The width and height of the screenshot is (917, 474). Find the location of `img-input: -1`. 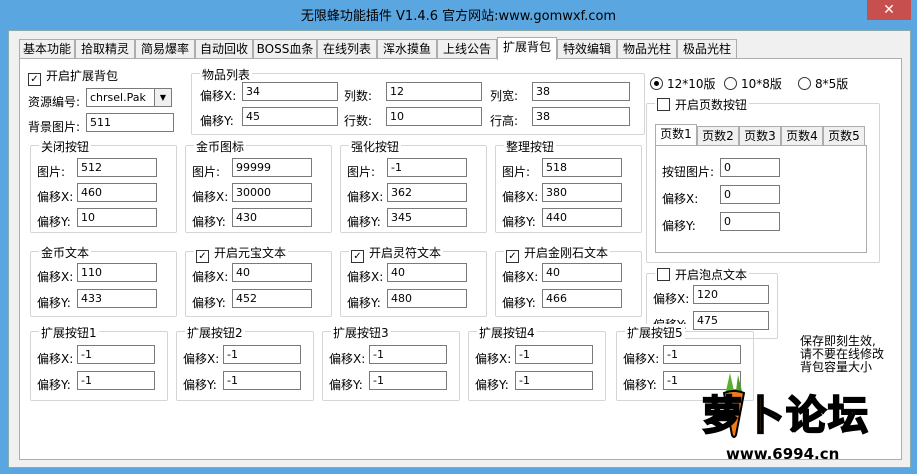

img-input: -1 is located at coordinates (427, 167).